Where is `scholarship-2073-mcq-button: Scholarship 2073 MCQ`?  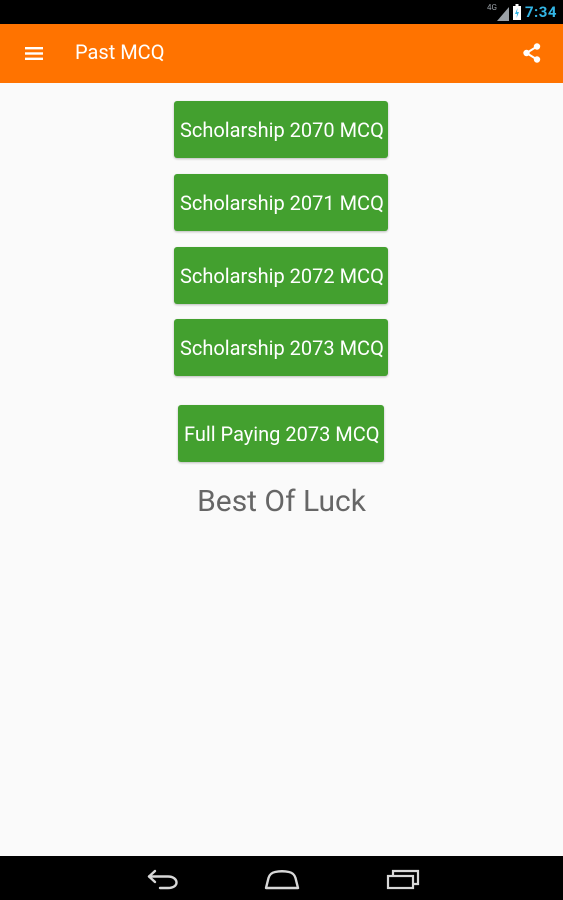 scholarship-2073-mcq-button: Scholarship 2073 MCQ is located at coordinates (281, 347).